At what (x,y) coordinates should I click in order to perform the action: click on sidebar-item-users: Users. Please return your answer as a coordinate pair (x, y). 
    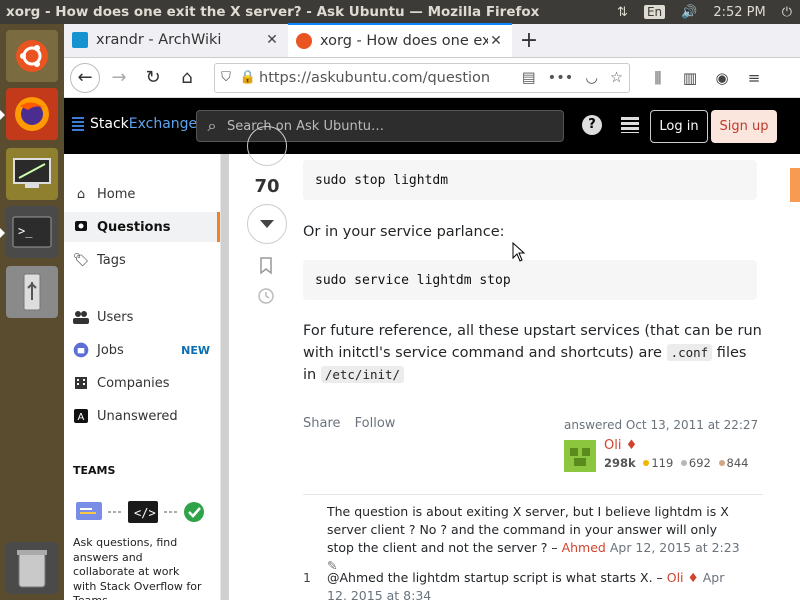
    Looking at the image, I should click on (142, 317).